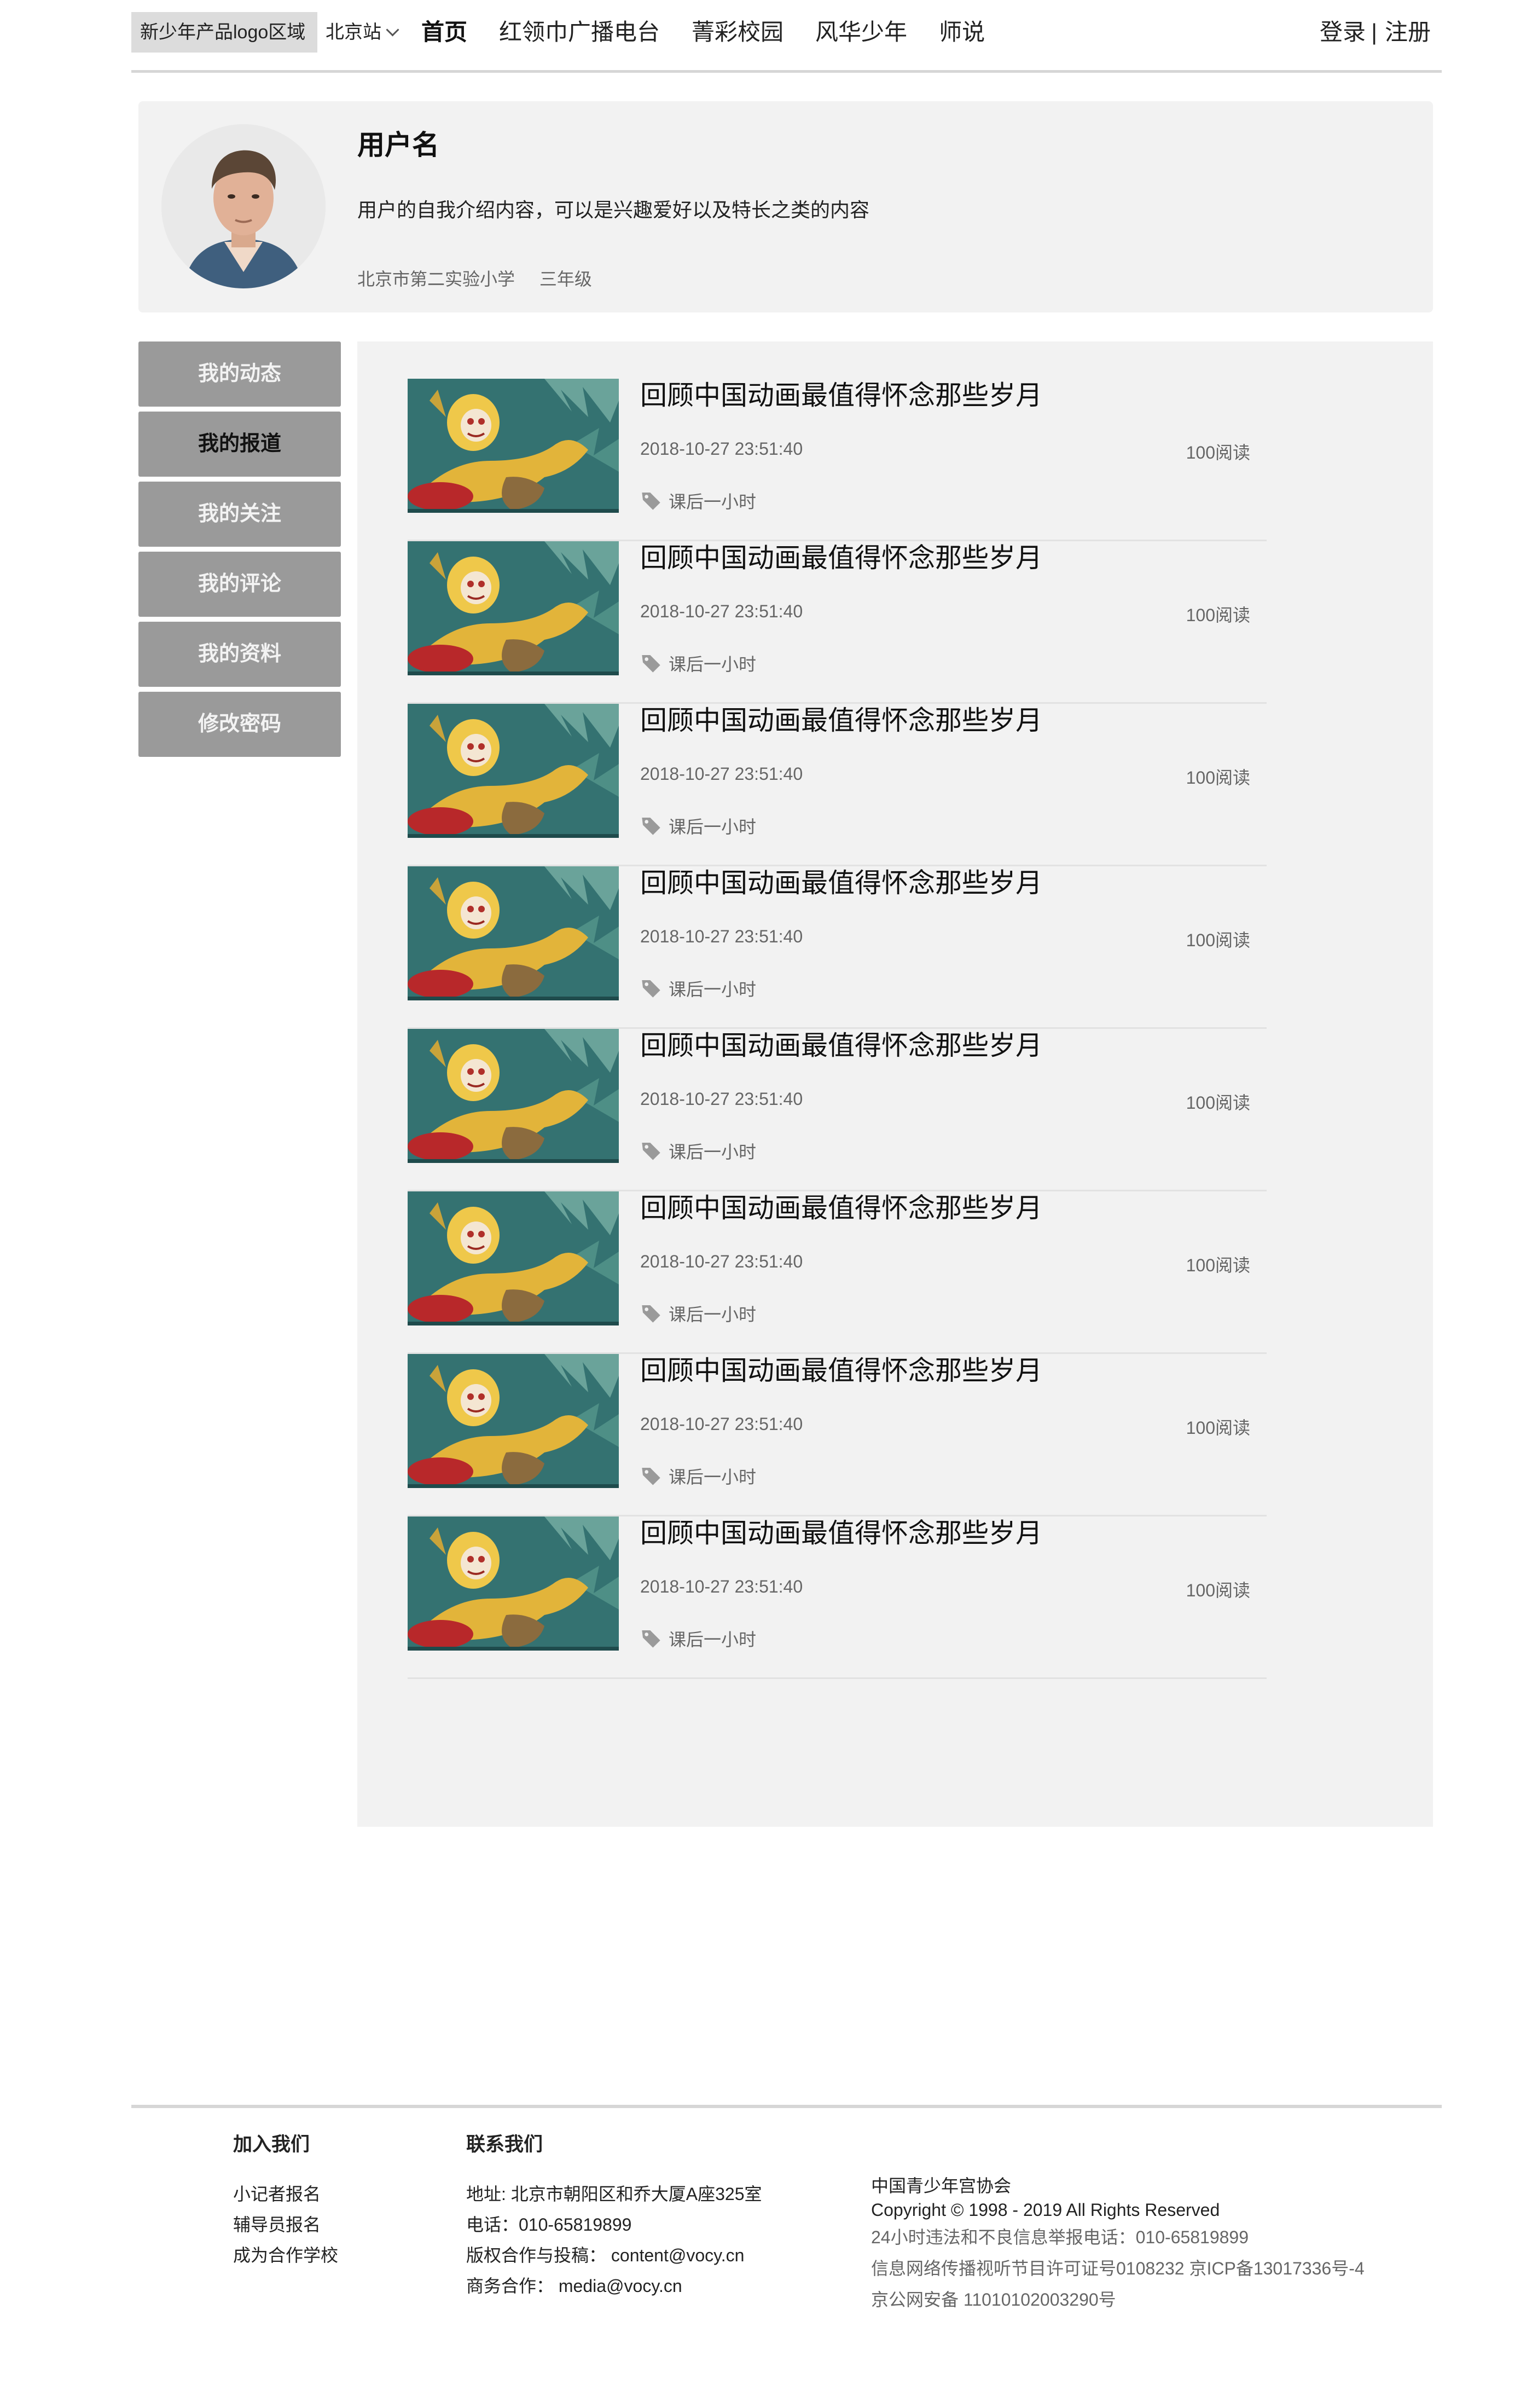 This screenshot has width=1532, height=2408. What do you see at coordinates (444, 32) in the screenshot?
I see `nav-item-home: 首页` at bounding box center [444, 32].